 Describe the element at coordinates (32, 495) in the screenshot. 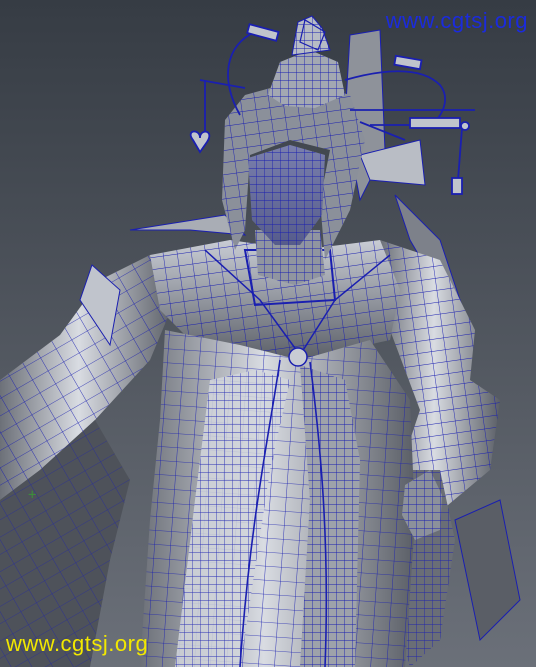

I see `origin-axis-marker: +` at that location.